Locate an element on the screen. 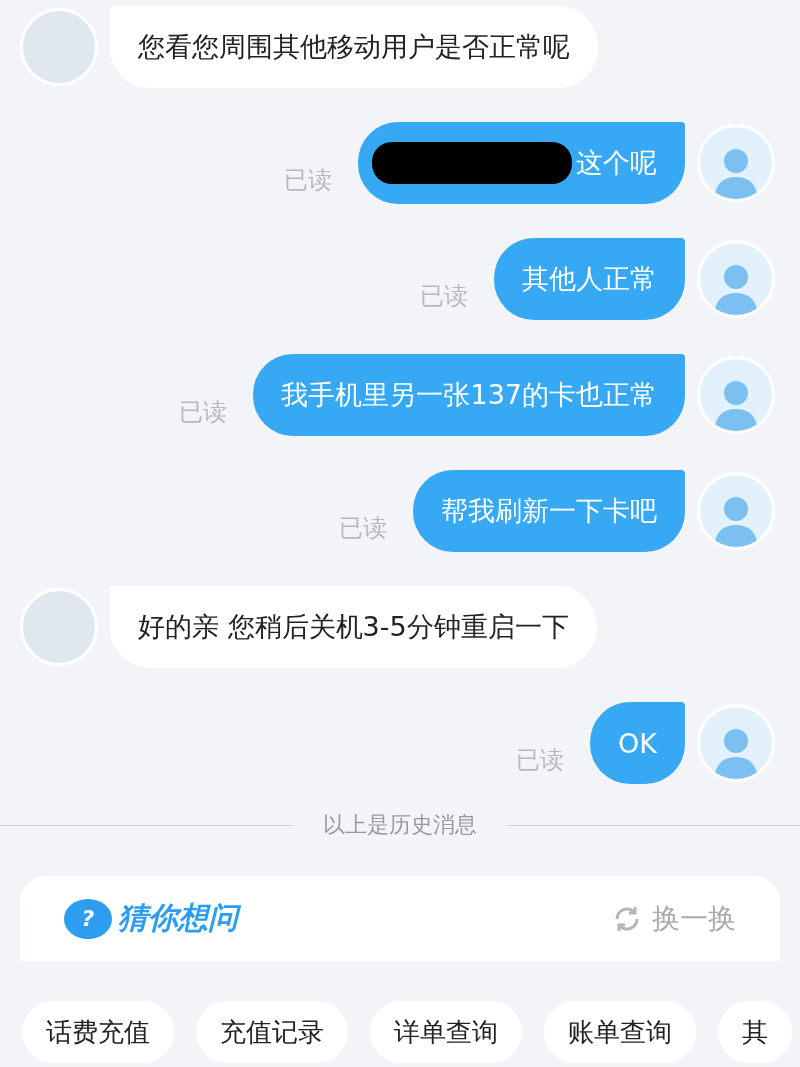 The width and height of the screenshot is (800, 1067). message-text: 其他人正常 is located at coordinates (589, 279).